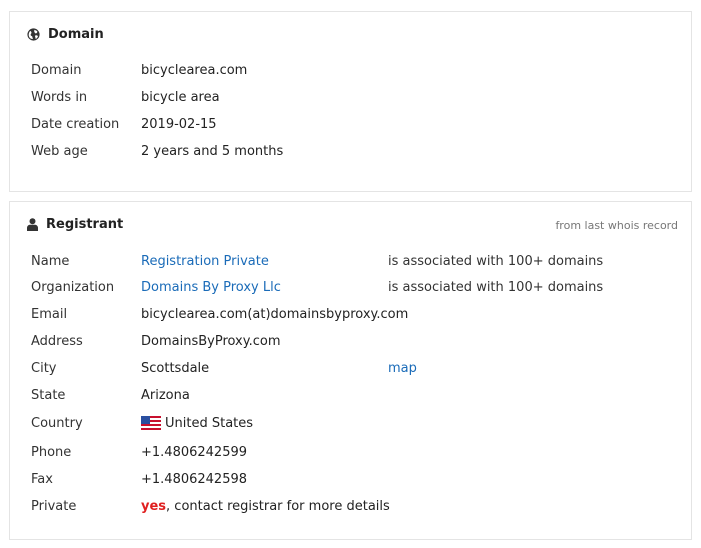 This screenshot has height=548, width=701. What do you see at coordinates (356, 342) in the screenshot?
I see `address-row: Address DomainsByProxy.com` at bounding box center [356, 342].